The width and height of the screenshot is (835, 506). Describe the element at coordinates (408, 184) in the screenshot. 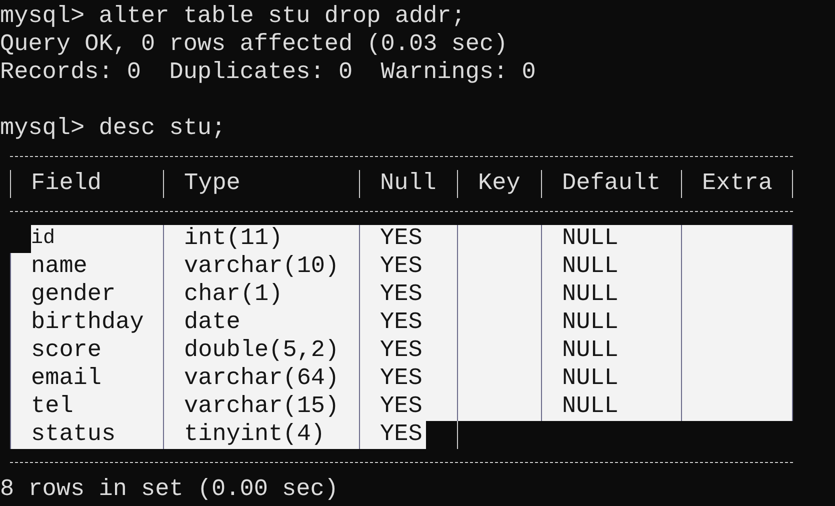

I see `column-header: Null` at that location.